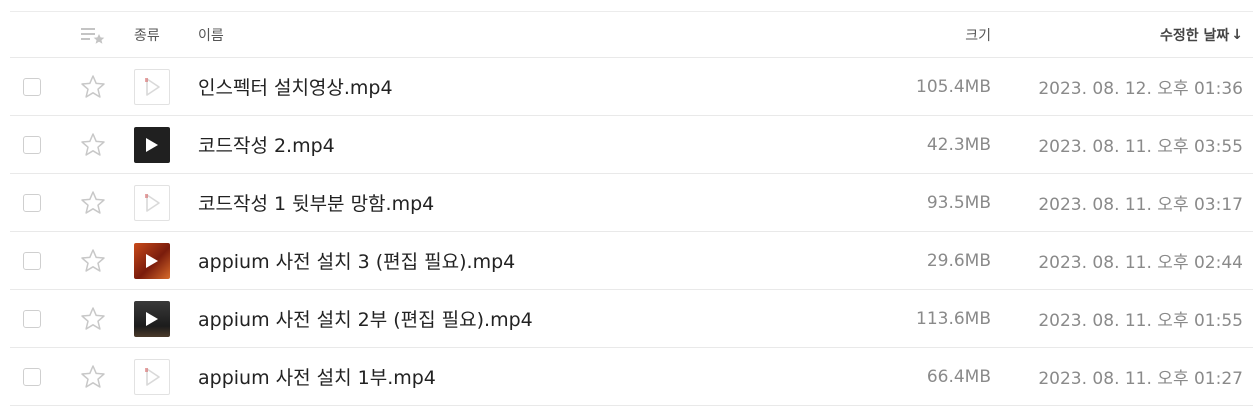 This screenshot has width=1253, height=406. I want to click on file-modified: 2023. 08. 11. 오후 01:55, so click(1140, 321).